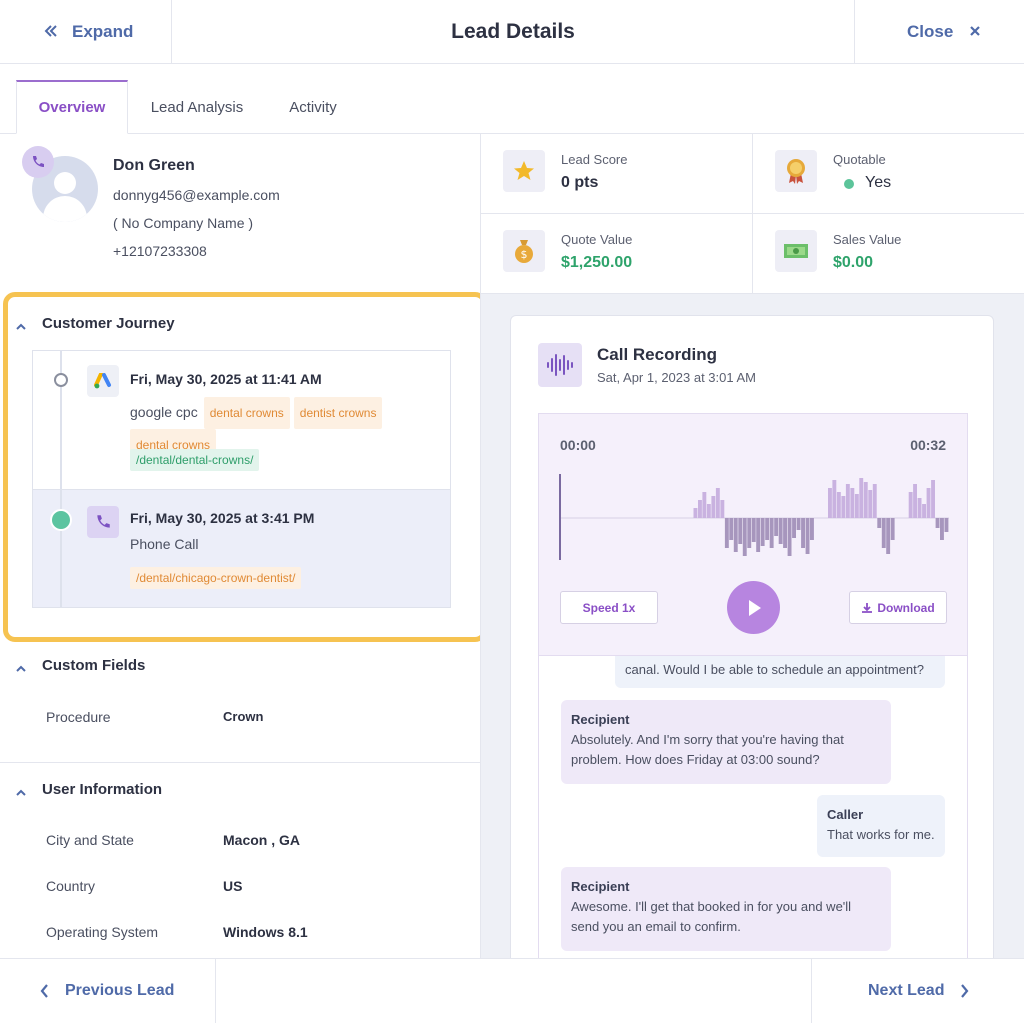 The height and width of the screenshot is (1023, 1024). Describe the element at coordinates (72, 107) in the screenshot. I see `tab-overview: Overview` at that location.